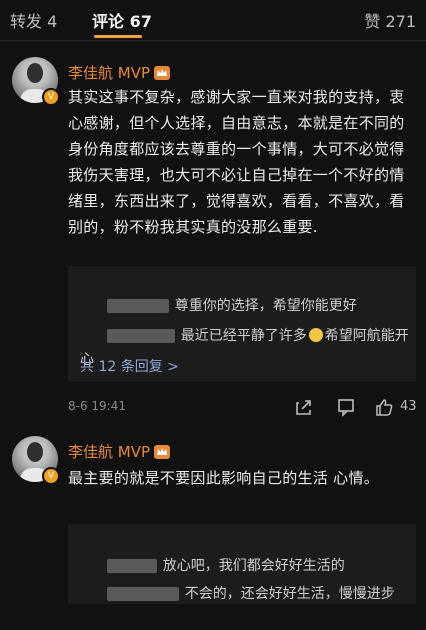  I want to click on reply-item: 最近已经平静了许多 希望阿航能开心, so click(245, 348).